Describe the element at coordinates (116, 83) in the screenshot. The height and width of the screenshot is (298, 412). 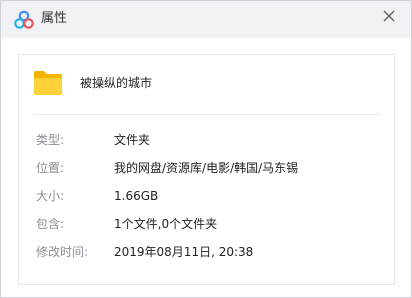
I see `file-name: 被操纵的城市` at that location.